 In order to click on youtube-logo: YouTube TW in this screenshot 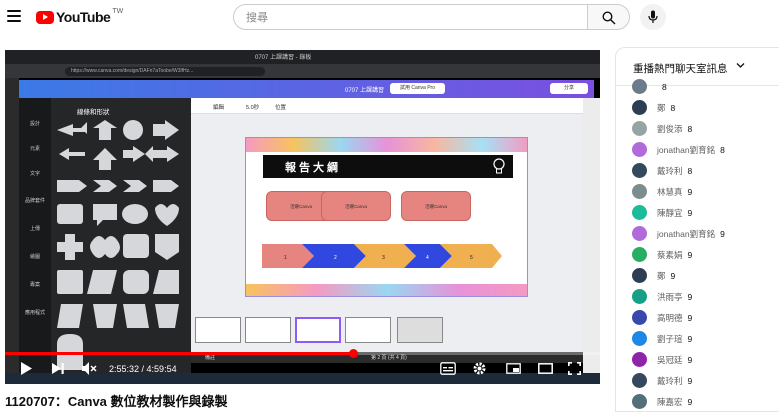, I will do `click(80, 16)`.